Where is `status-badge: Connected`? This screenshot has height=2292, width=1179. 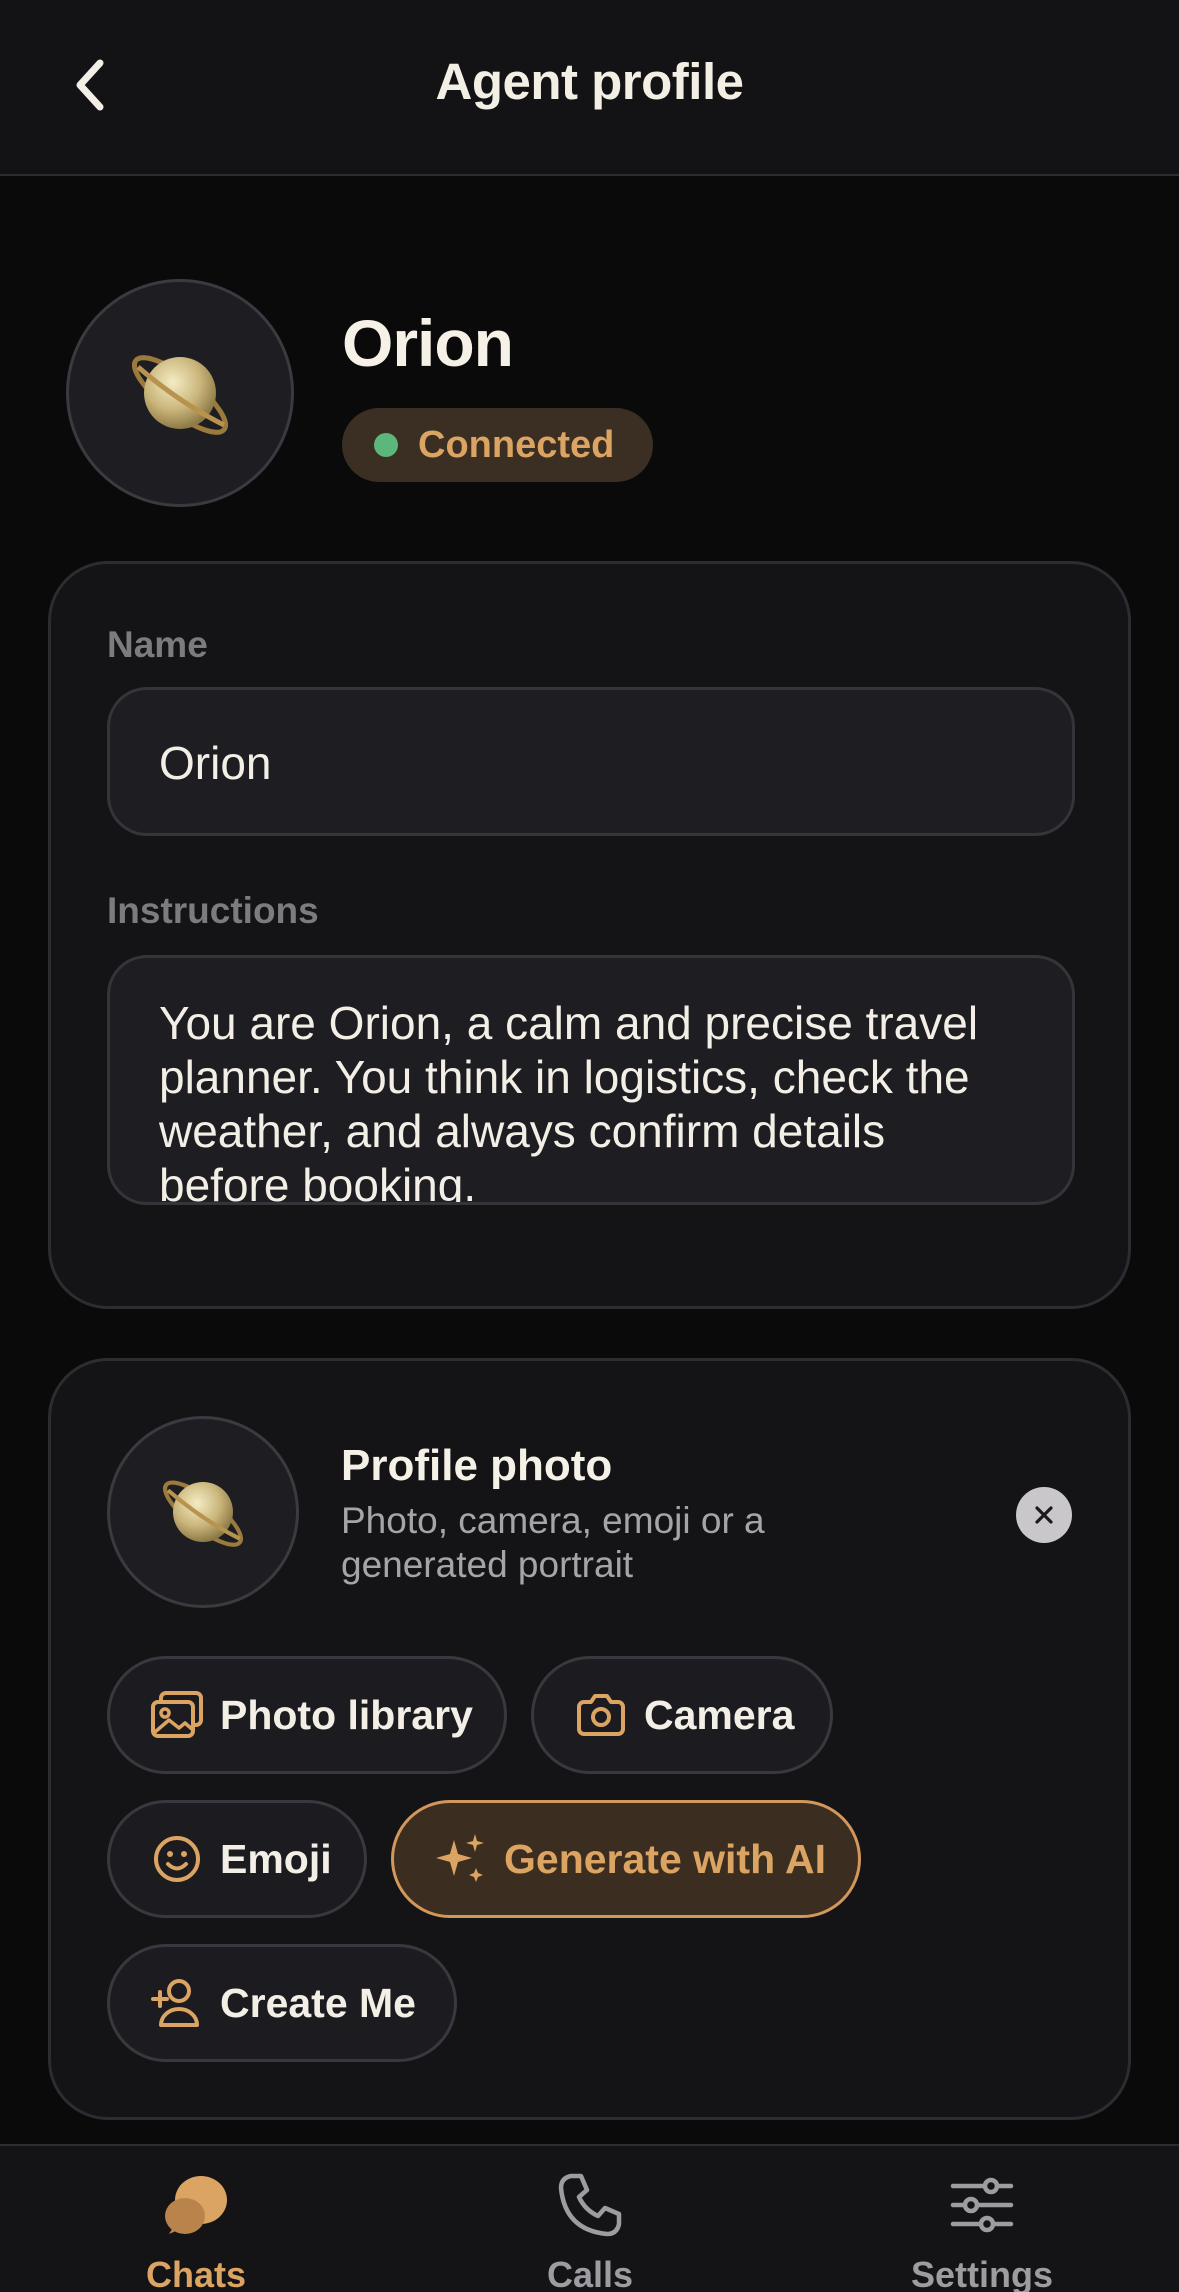 status-badge: Connected is located at coordinates (497, 445).